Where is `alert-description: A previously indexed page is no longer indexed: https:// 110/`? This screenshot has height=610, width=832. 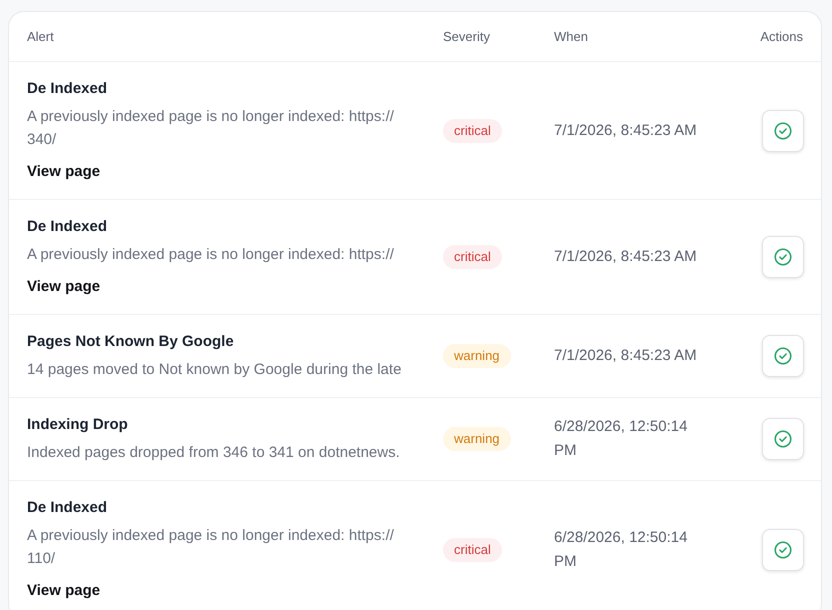 alert-description: A previously indexed page is no longer indexed: https:// 110/ is located at coordinates (210, 547).